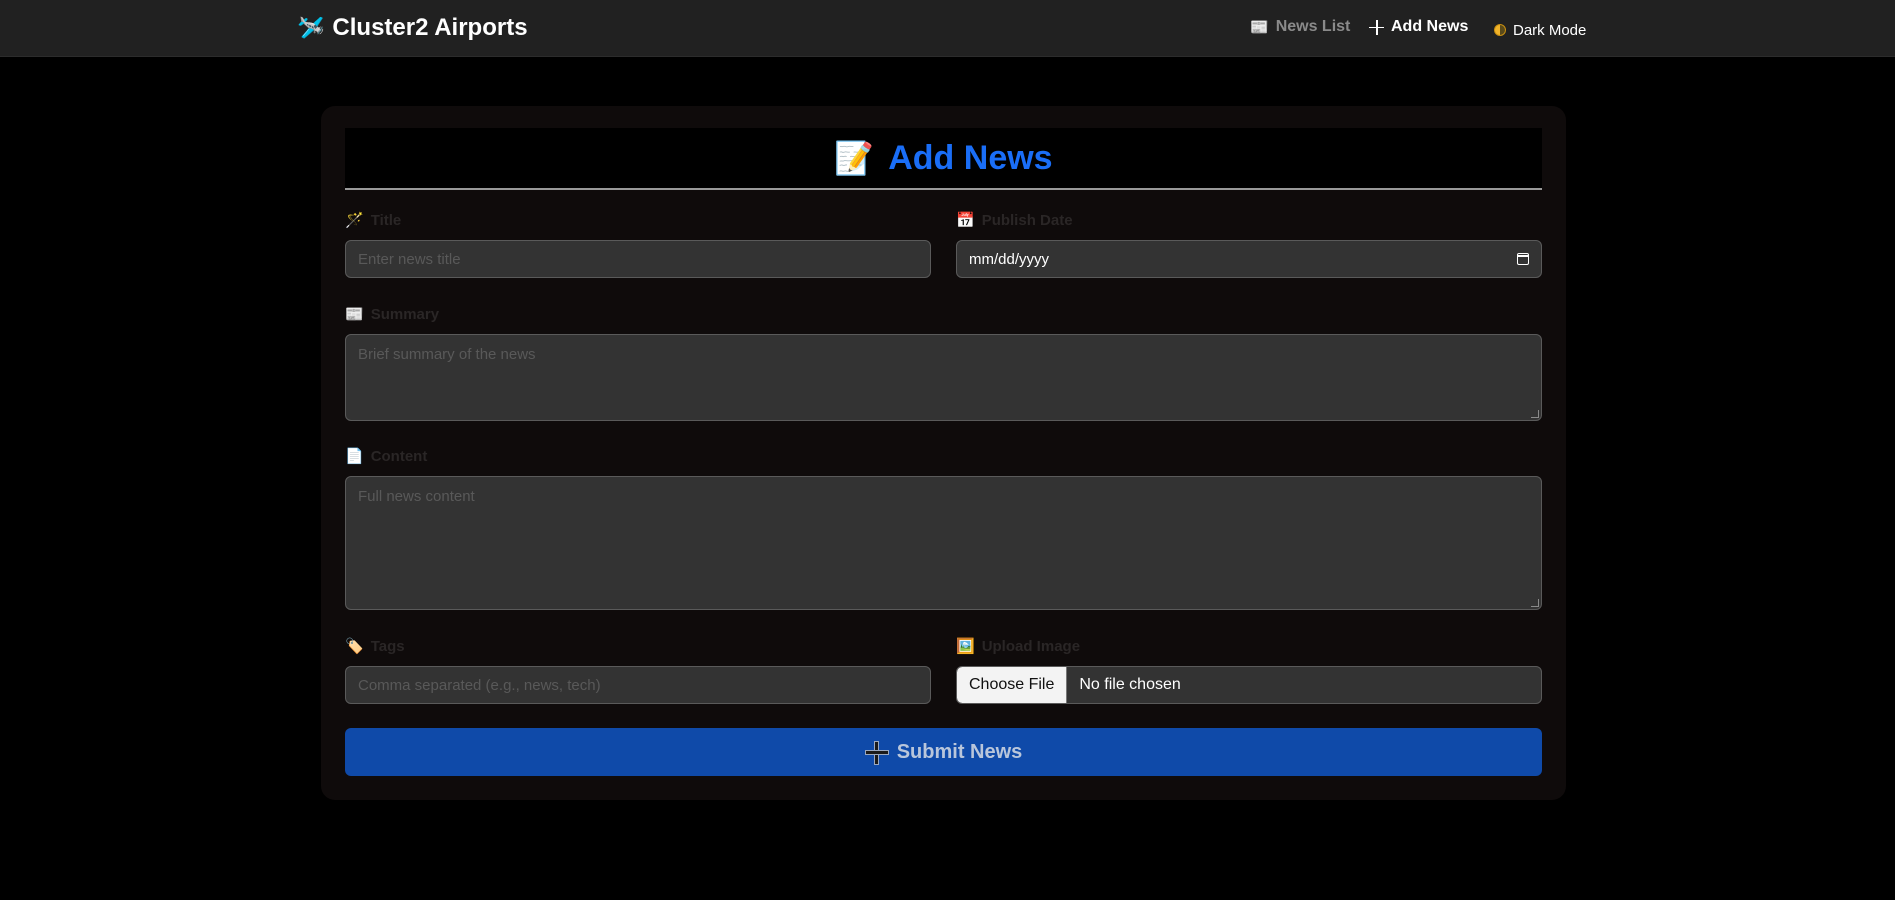  I want to click on tag-icon: 🏷️, so click(354, 646).